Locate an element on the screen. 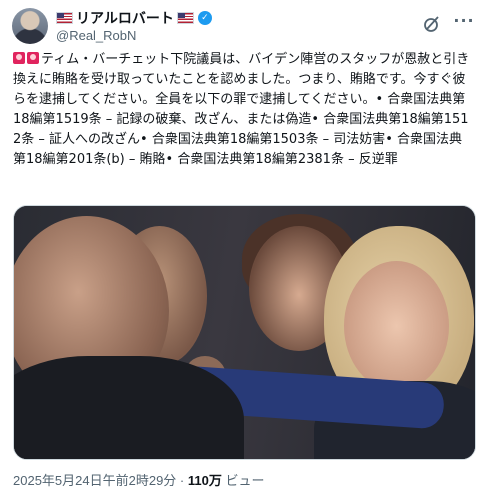  avatar is located at coordinates (30, 26).